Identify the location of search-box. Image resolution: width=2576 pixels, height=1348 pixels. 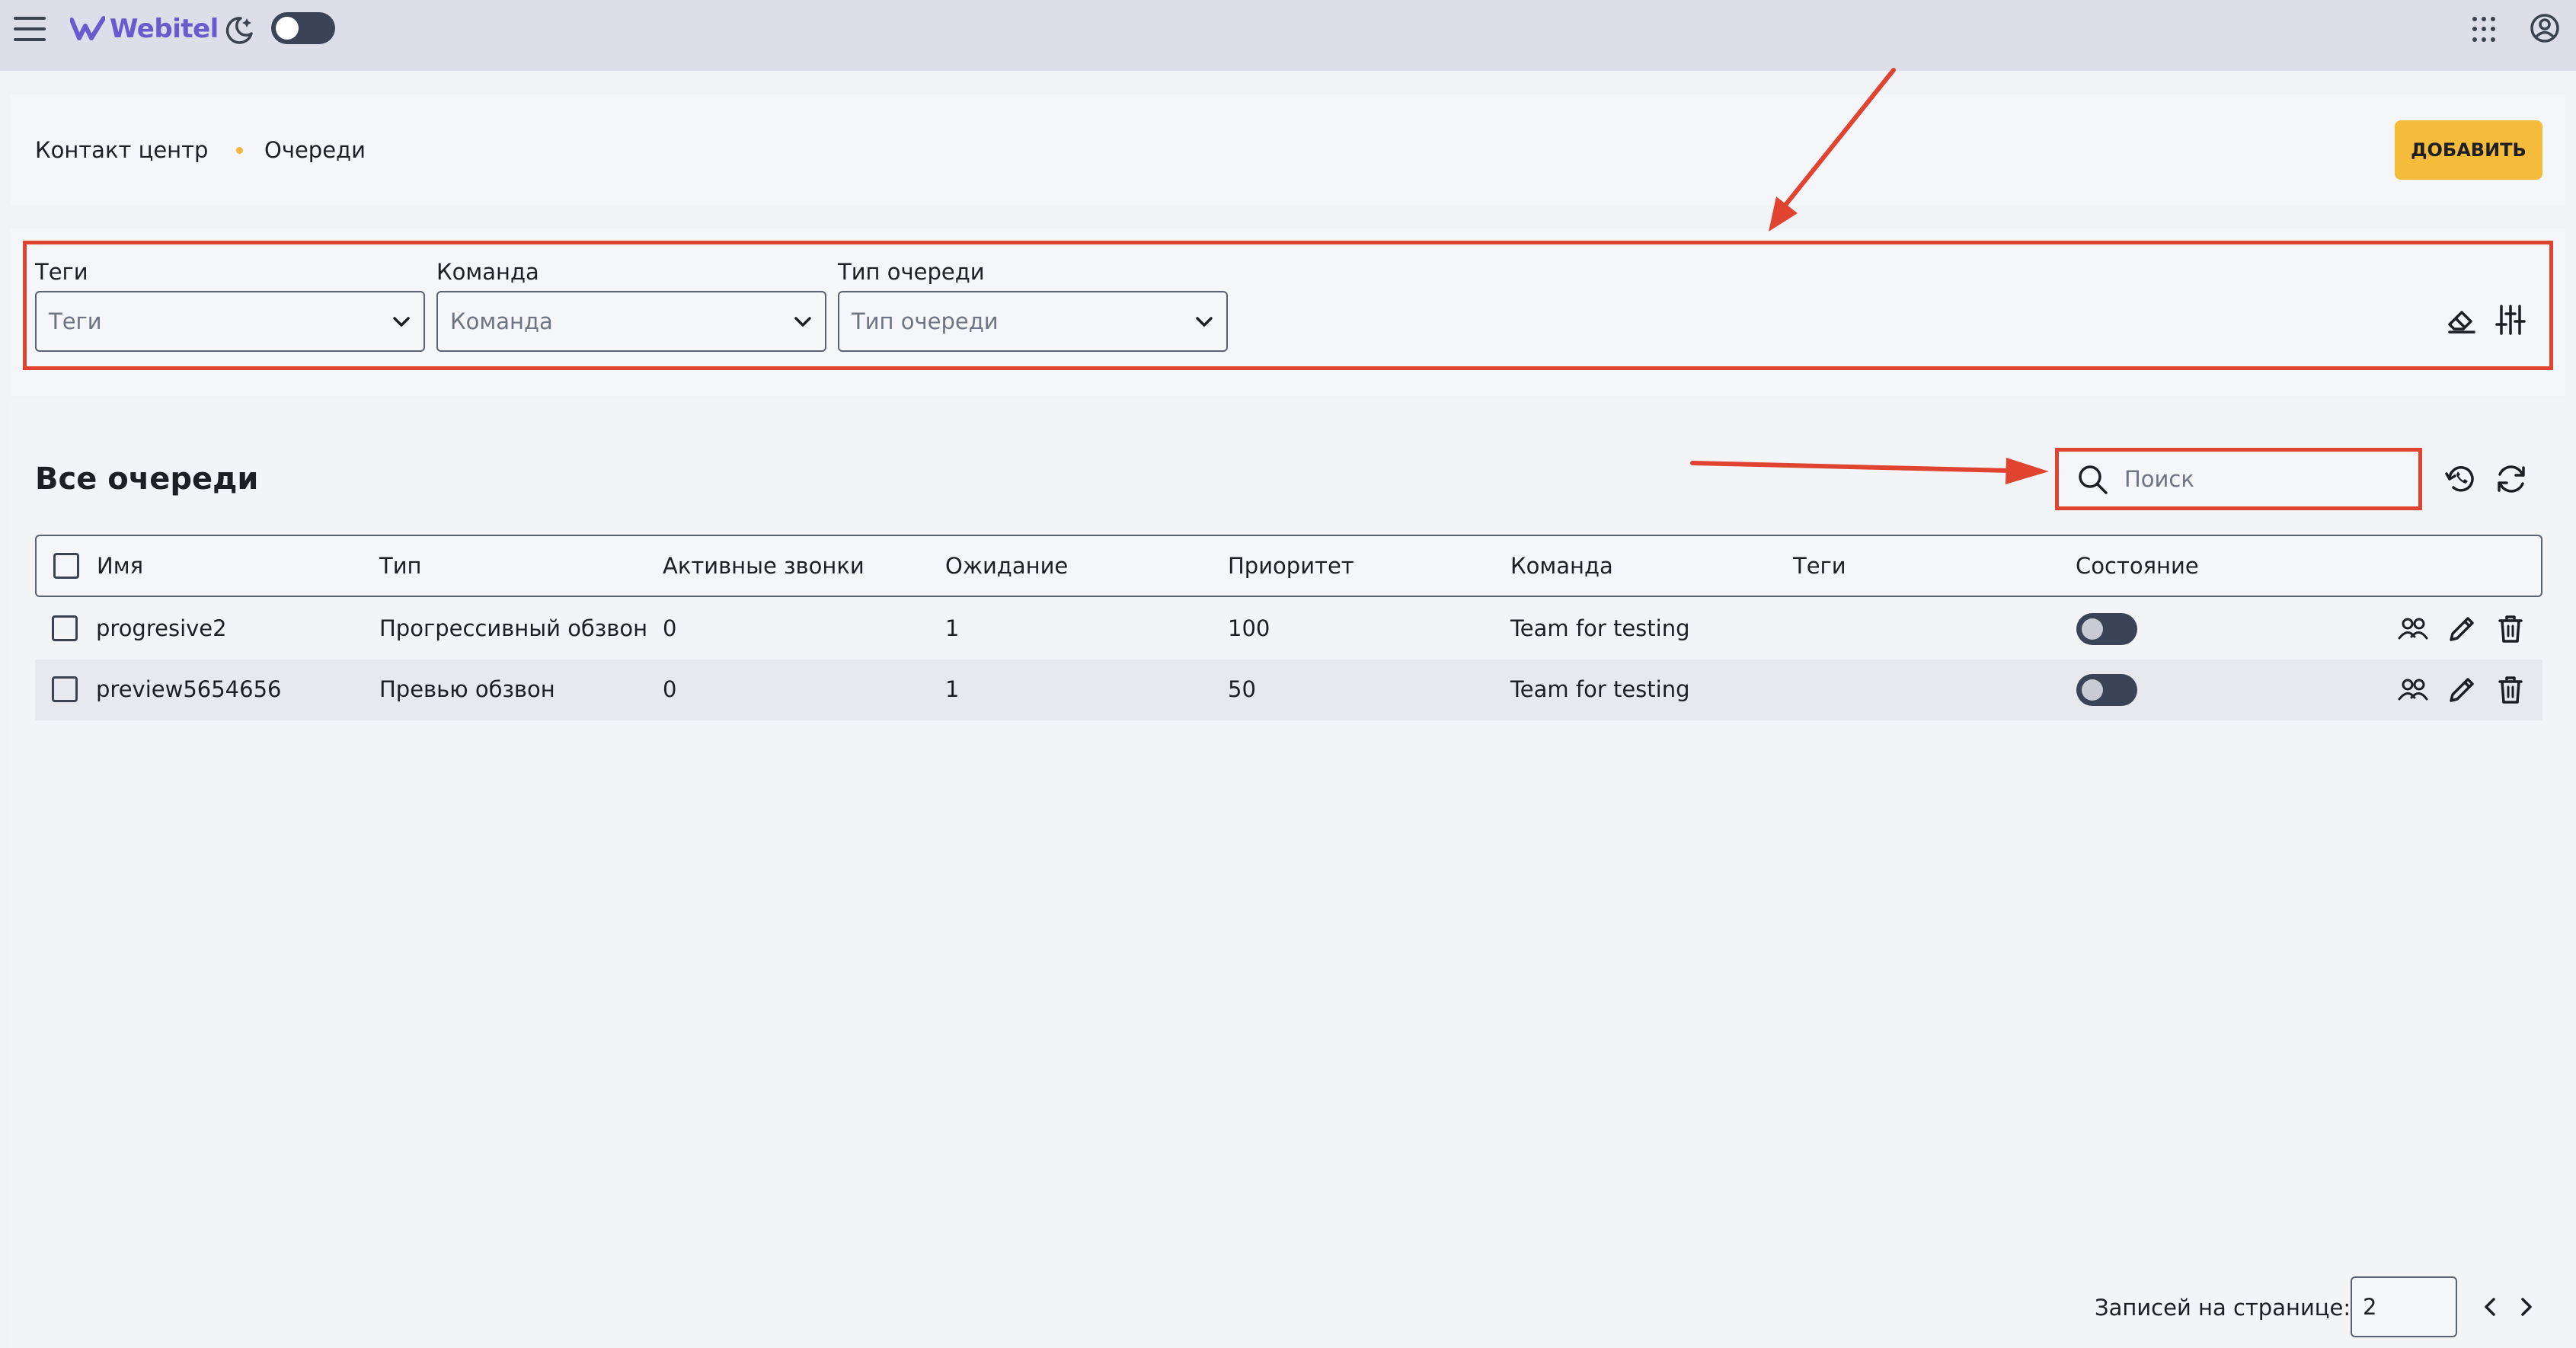
(2238, 479).